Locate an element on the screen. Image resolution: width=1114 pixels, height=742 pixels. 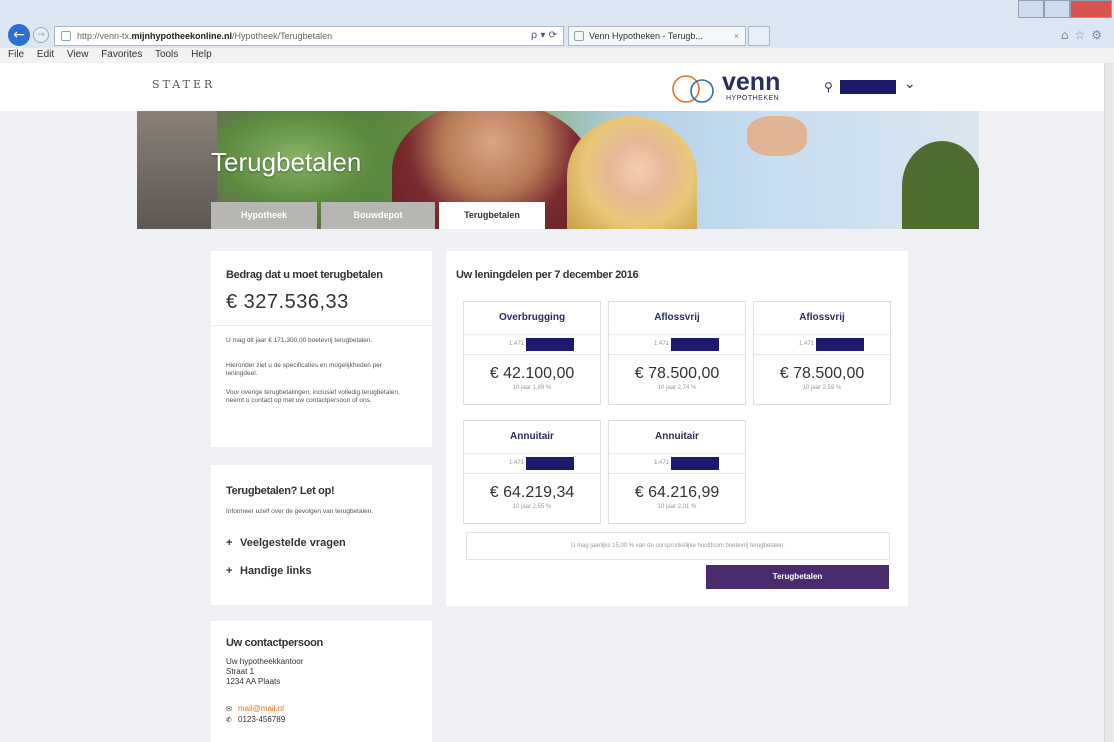
tab-hypotheek: Hypotheek is located at coordinates (264, 215).